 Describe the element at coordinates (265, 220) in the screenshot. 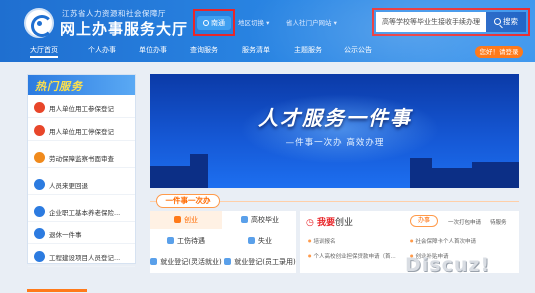

I see `category-label: 高校毕业` at that location.